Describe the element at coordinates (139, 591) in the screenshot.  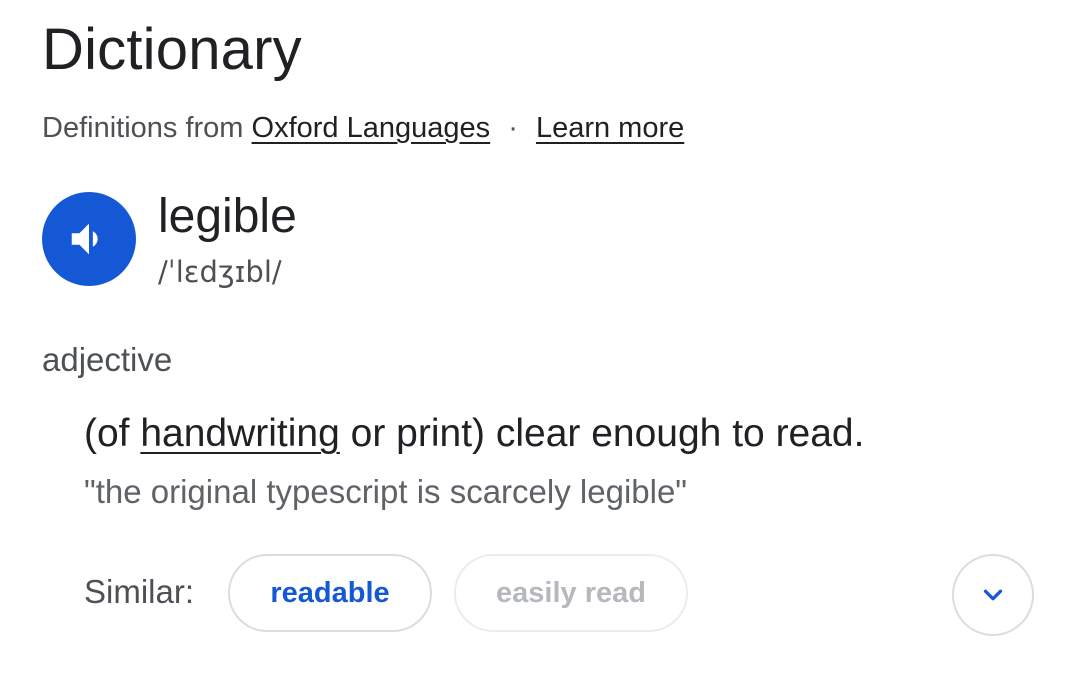
I see `similar-label: Similar:` at that location.